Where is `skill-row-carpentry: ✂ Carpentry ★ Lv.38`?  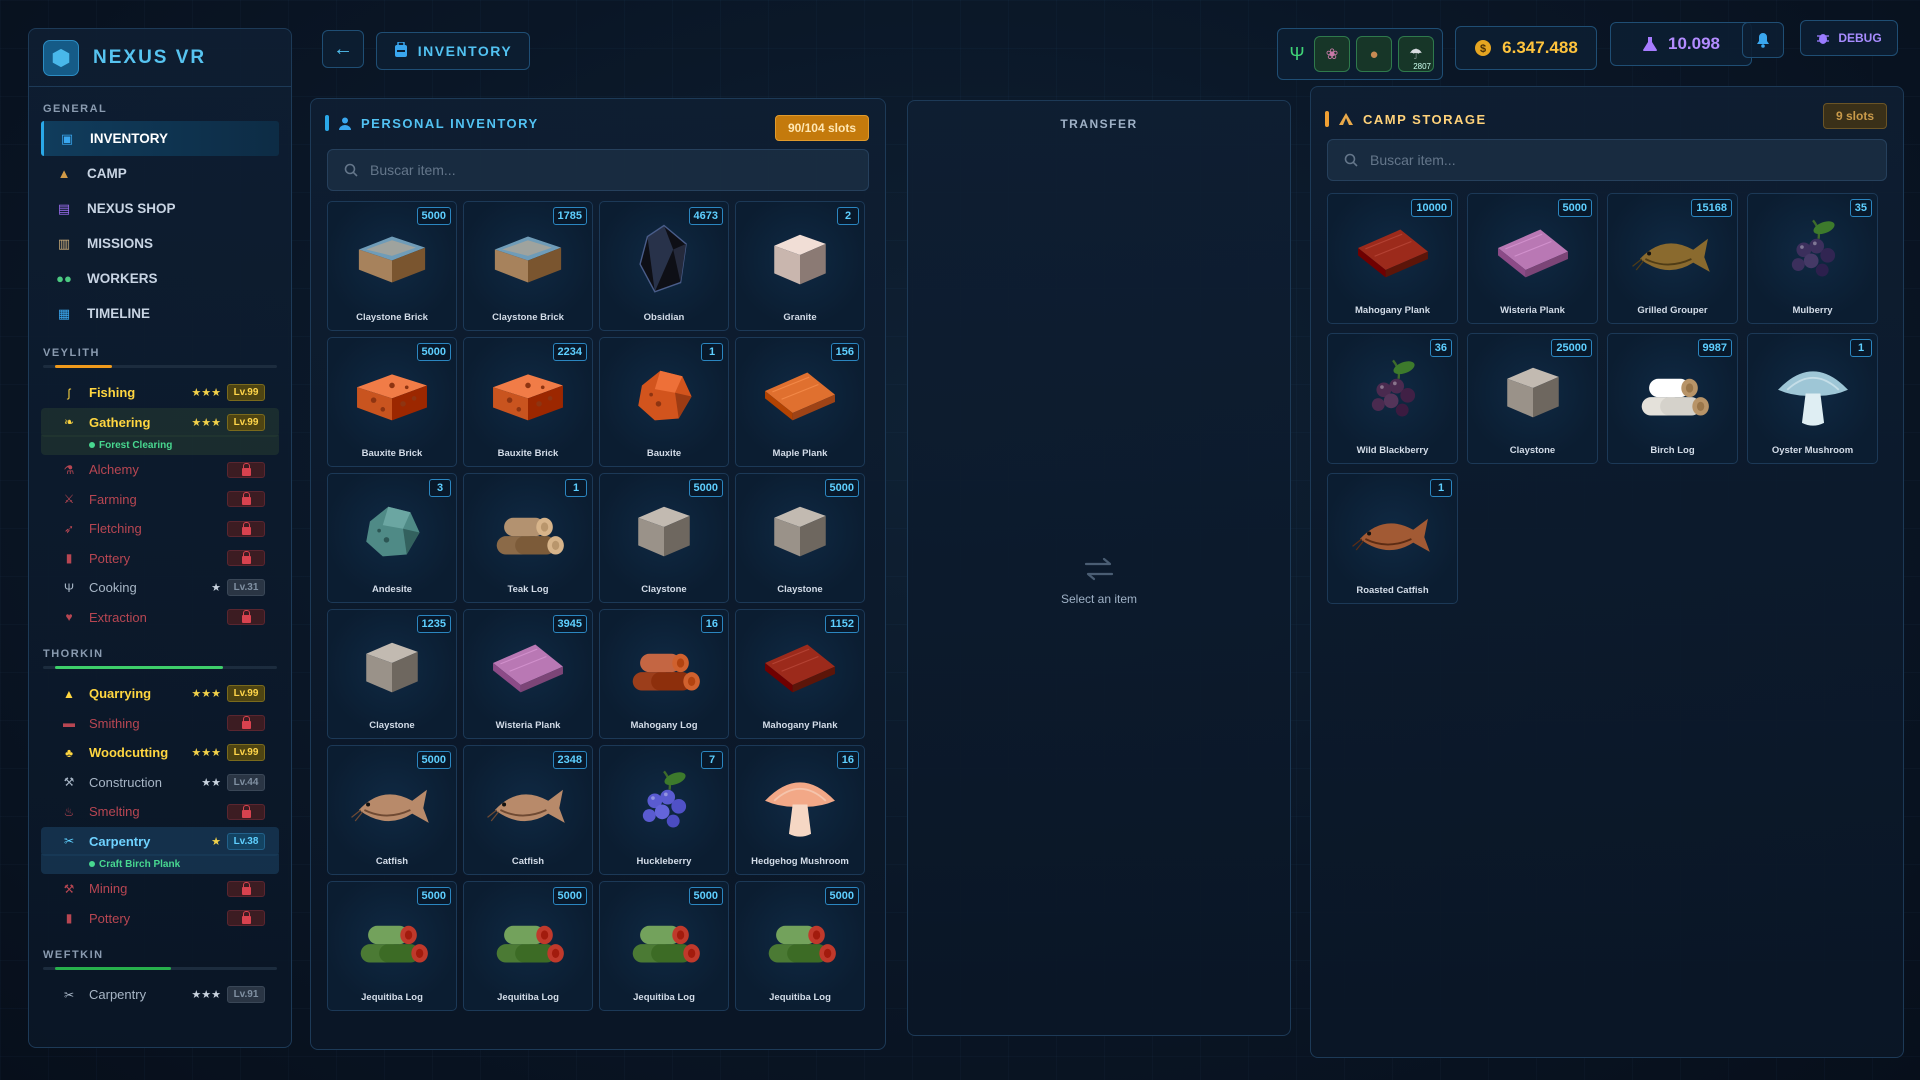
skill-row-carpentry: ✂ Carpentry ★ Lv.38 is located at coordinates (160, 841).